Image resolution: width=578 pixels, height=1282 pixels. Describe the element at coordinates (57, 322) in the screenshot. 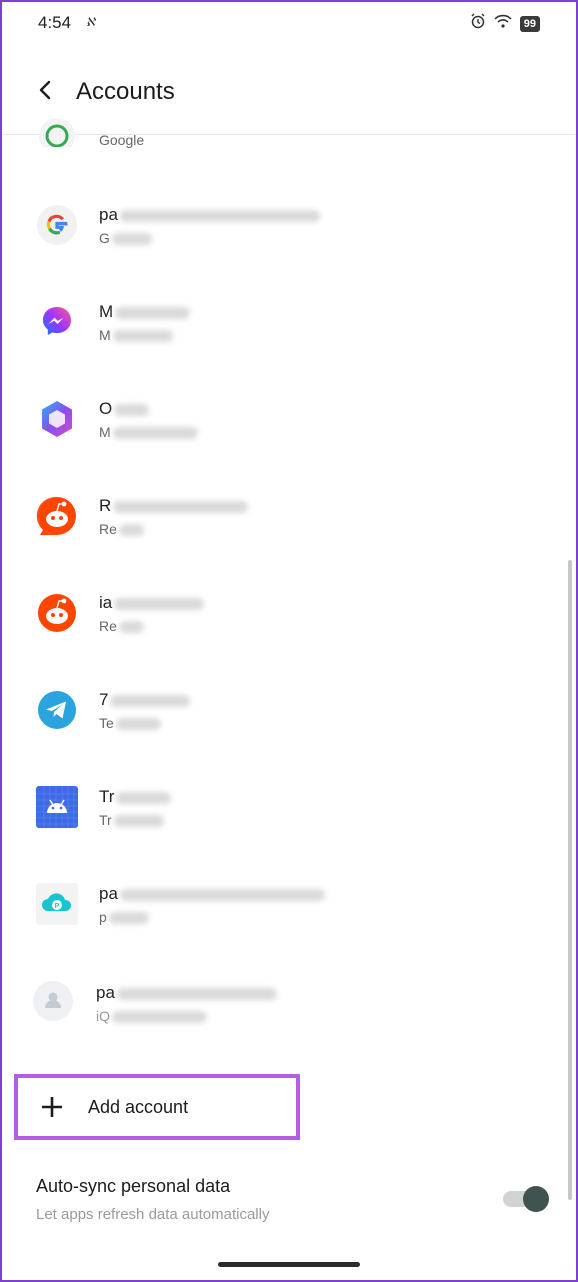

I see `messenger-icon` at that location.